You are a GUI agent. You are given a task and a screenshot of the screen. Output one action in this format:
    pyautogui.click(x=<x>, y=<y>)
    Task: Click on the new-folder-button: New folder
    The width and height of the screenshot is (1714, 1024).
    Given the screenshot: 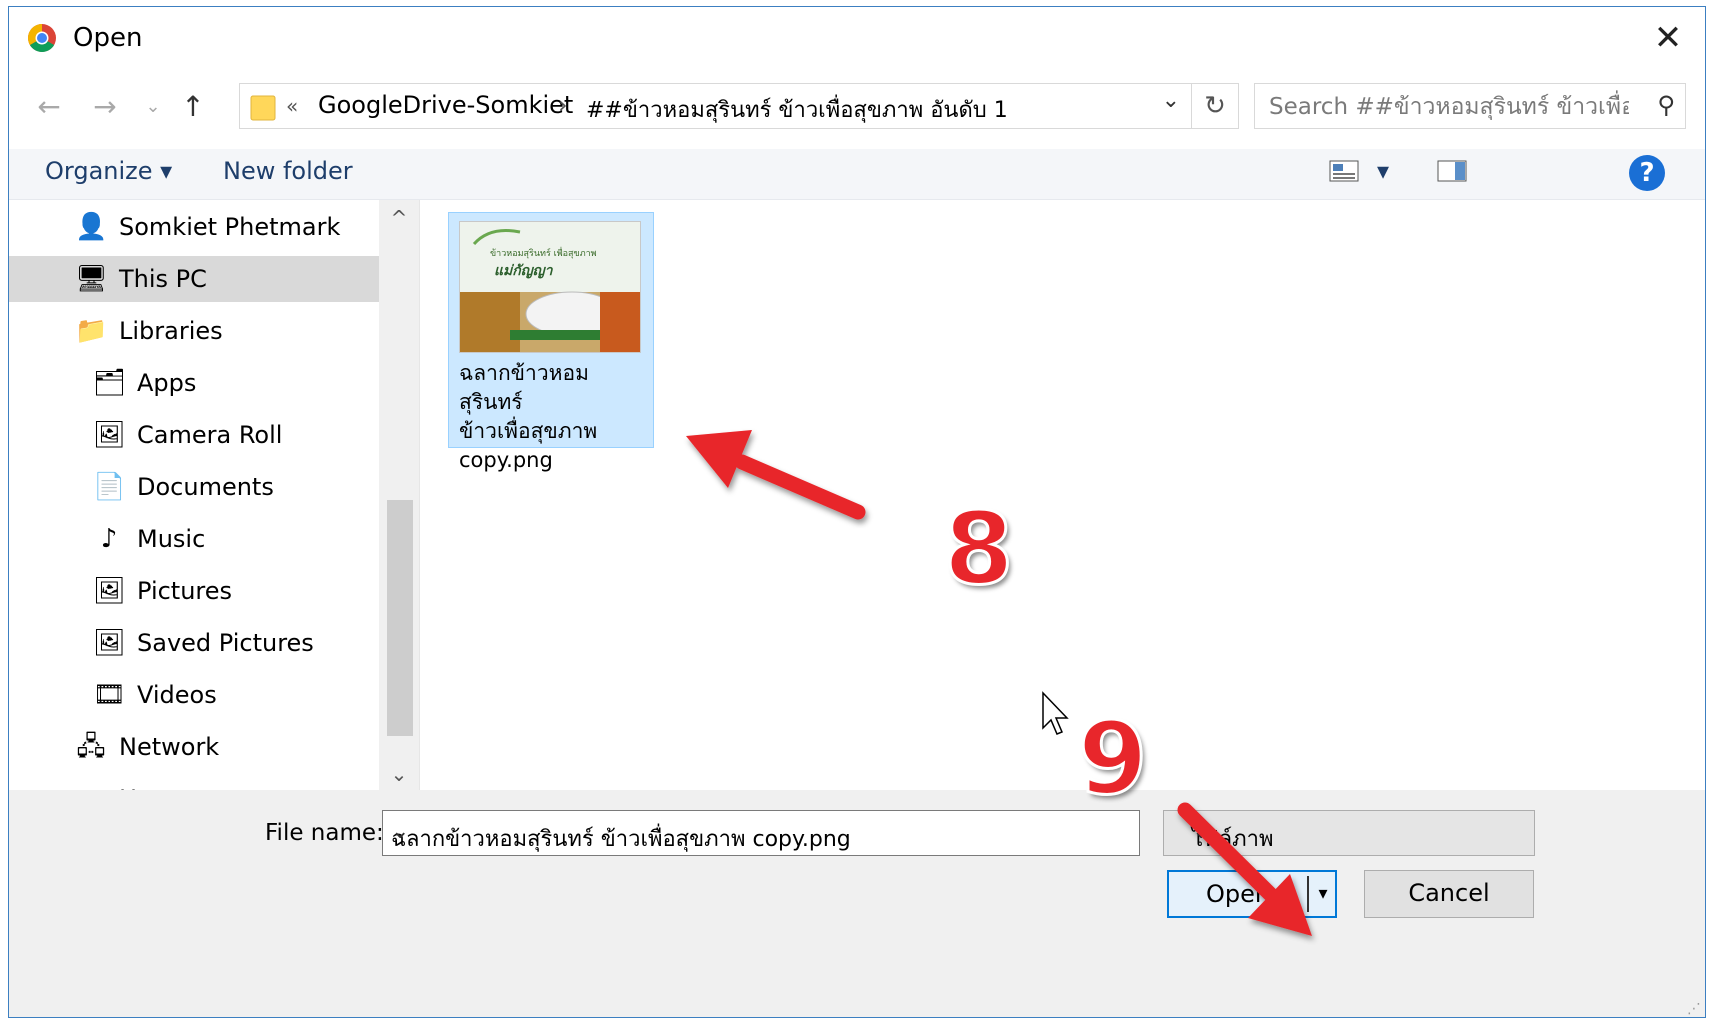 What is the action you would take?
    pyautogui.click(x=288, y=171)
    